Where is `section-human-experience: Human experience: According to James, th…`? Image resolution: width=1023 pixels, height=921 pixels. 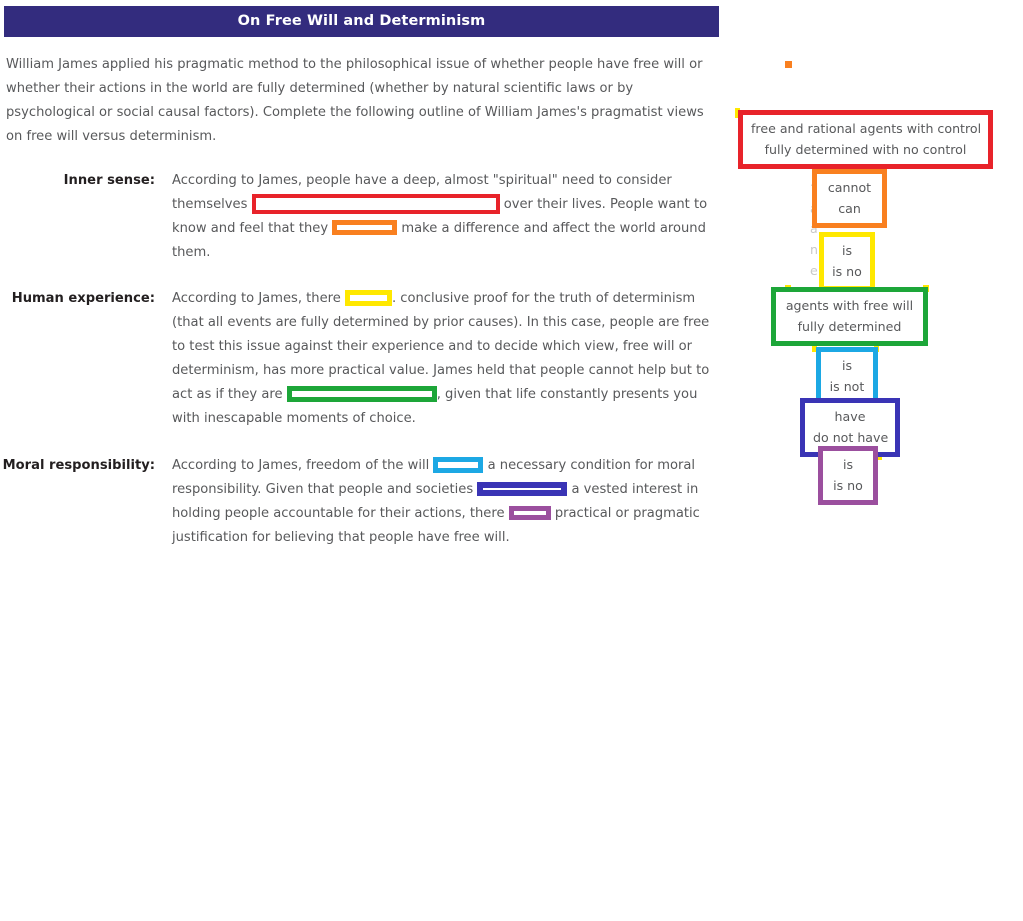
section-human-experience: Human experience: According to James, th… is located at coordinates (360, 359).